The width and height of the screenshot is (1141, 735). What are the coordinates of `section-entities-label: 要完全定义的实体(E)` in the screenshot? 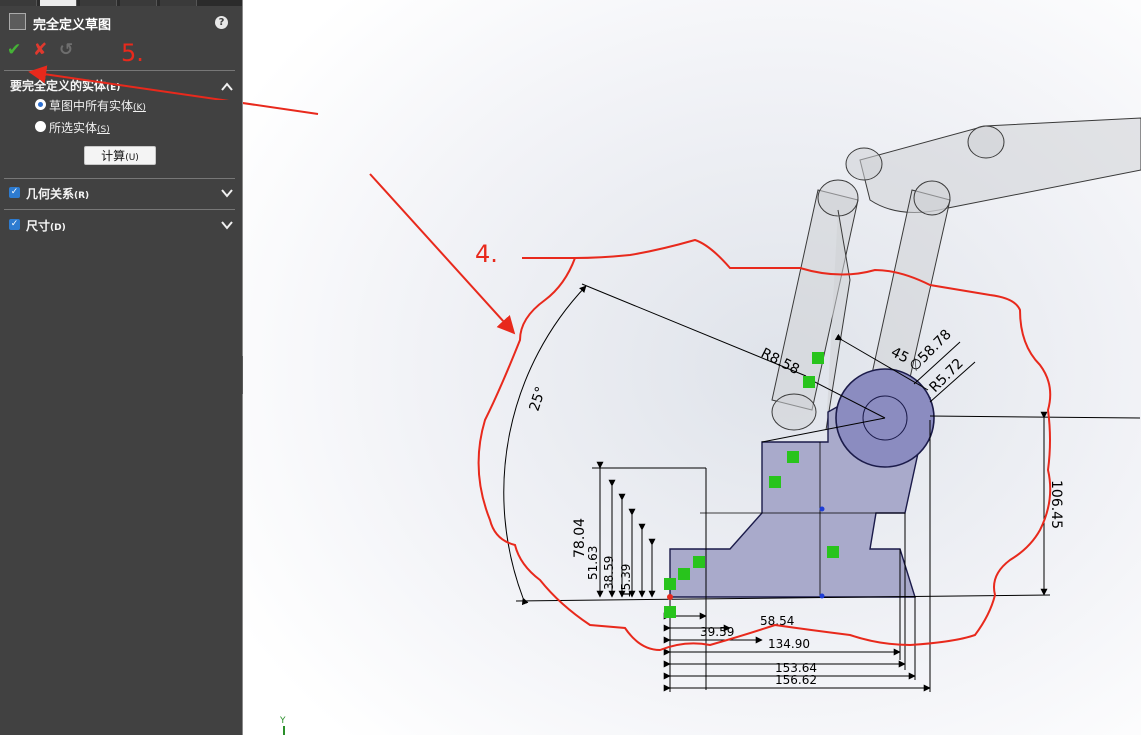 It's located at (65, 85).